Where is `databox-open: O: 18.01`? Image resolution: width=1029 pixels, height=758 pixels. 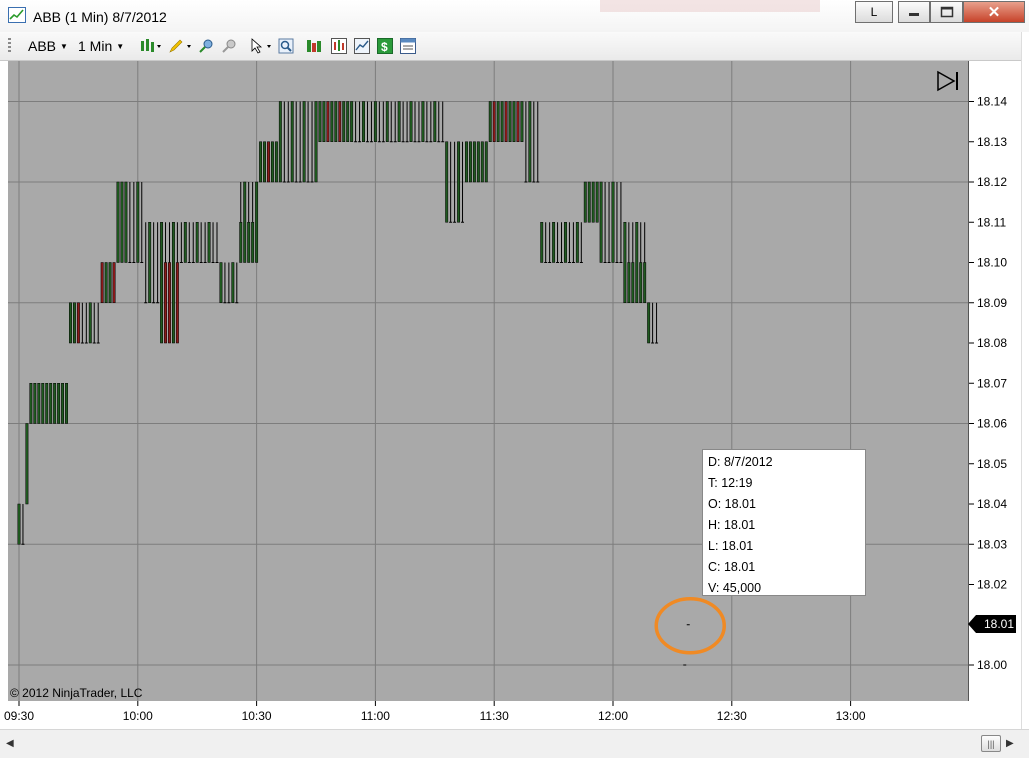
databox-open: O: 18.01 is located at coordinates (732, 504).